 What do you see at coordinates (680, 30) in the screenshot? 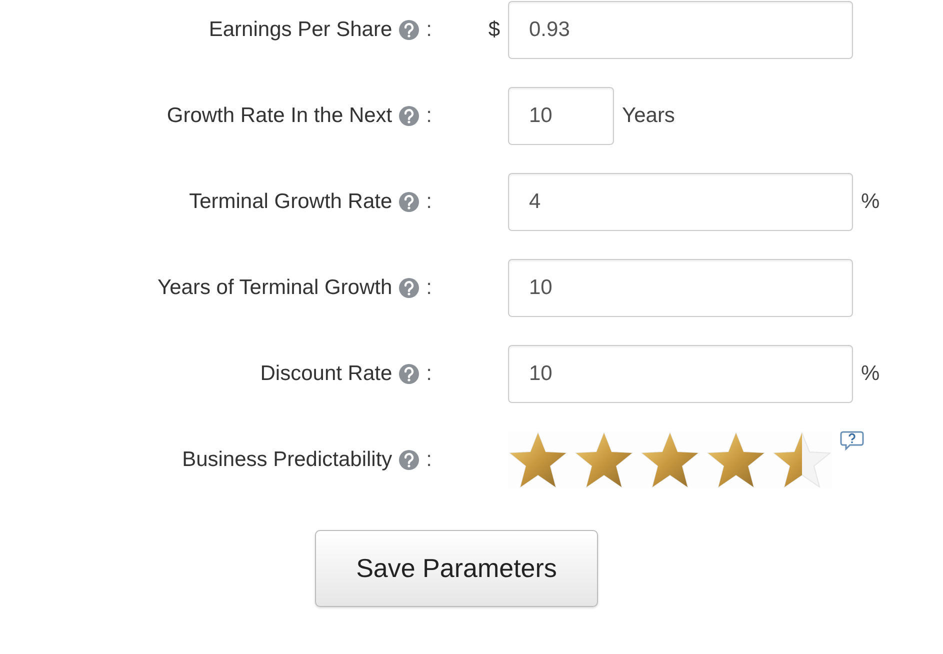
I see `input-field: 0.93` at bounding box center [680, 30].